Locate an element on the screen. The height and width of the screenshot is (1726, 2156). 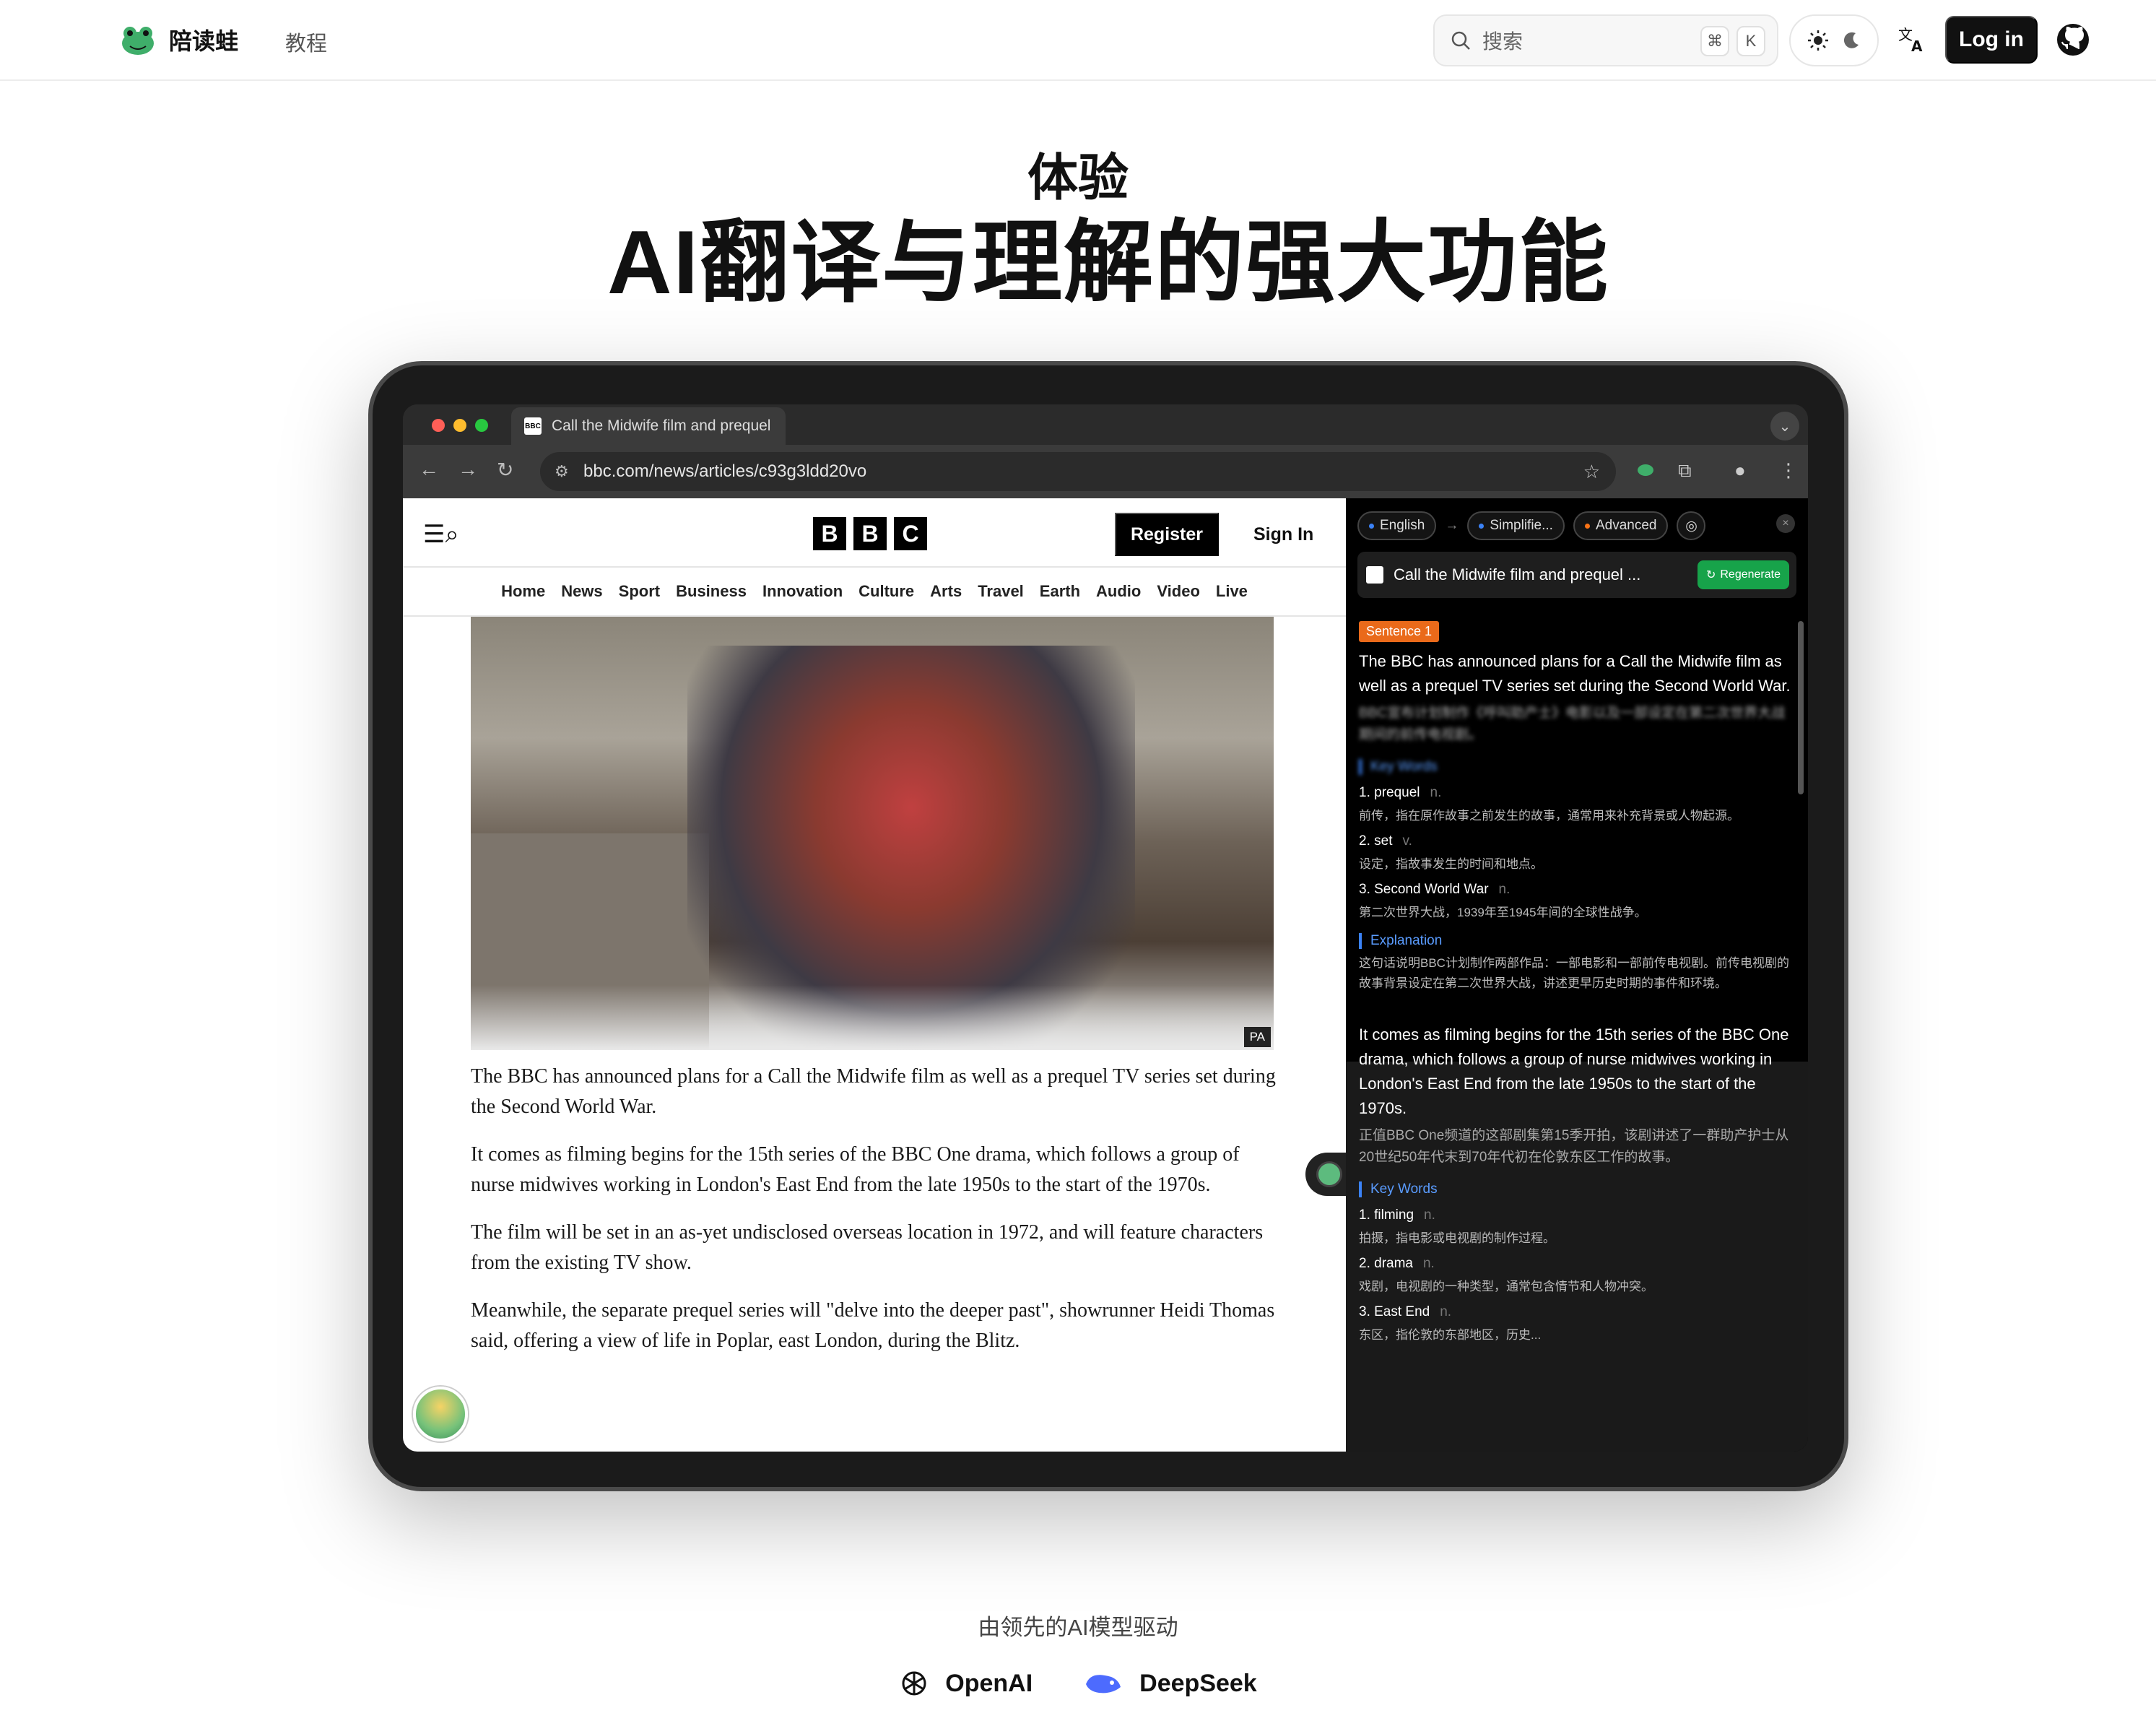
nav-travel: Travel is located at coordinates (1001, 591).